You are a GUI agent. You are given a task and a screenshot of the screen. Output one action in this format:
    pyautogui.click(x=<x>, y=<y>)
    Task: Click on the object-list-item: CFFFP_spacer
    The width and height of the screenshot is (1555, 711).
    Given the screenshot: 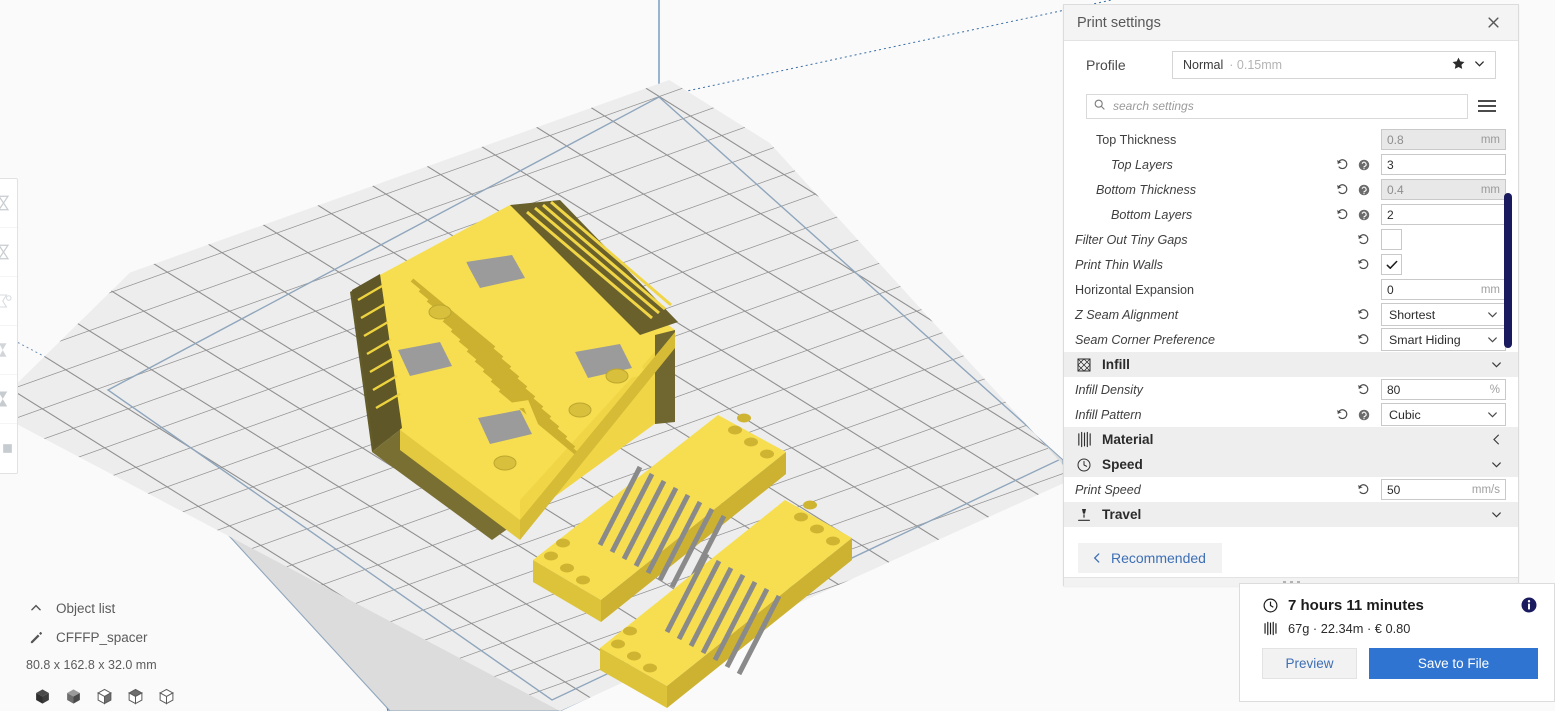 What is the action you would take?
    pyautogui.click(x=176, y=637)
    